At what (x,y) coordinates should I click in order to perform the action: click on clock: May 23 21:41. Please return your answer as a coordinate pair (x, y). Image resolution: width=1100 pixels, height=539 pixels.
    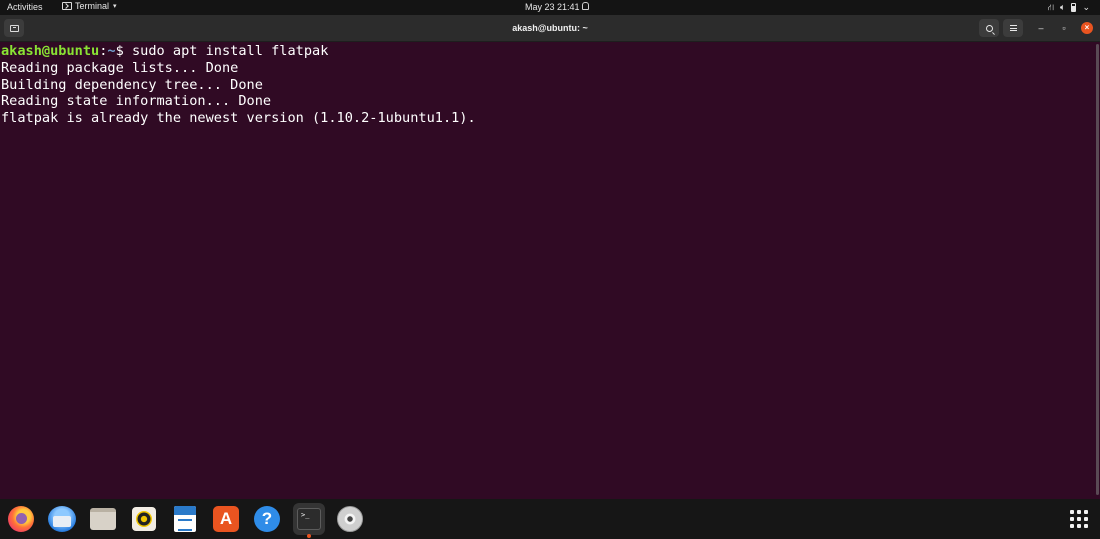
    Looking at the image, I should click on (552, 7).